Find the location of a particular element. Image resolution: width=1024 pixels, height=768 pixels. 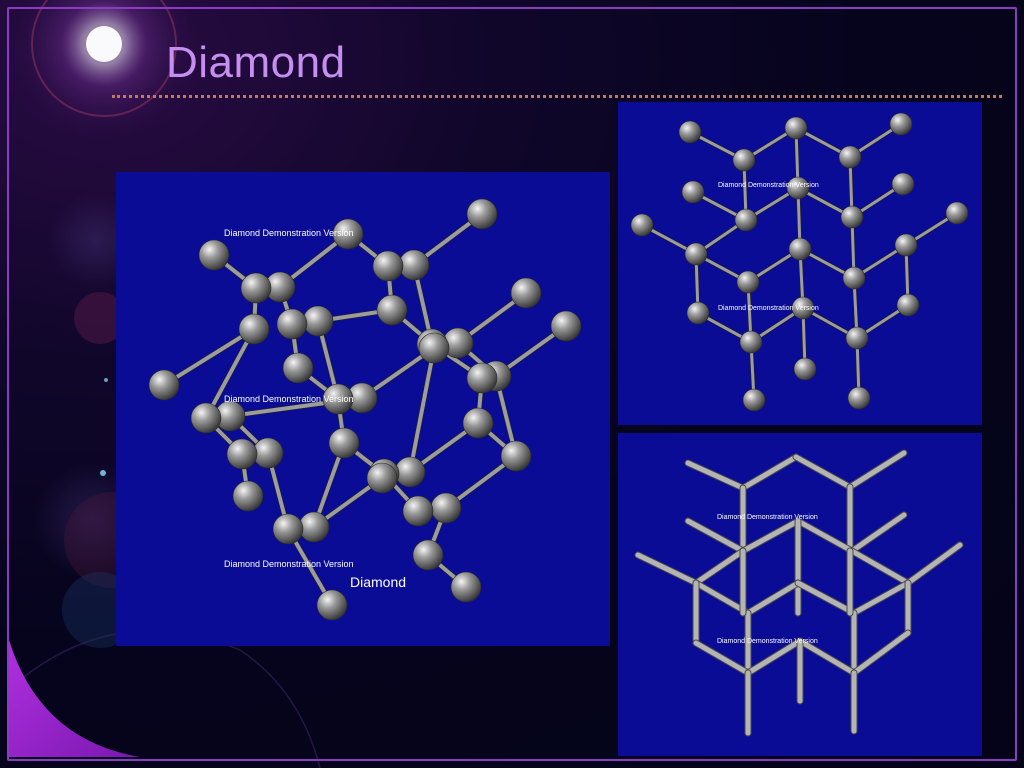

title-divider is located at coordinates (557, 96).